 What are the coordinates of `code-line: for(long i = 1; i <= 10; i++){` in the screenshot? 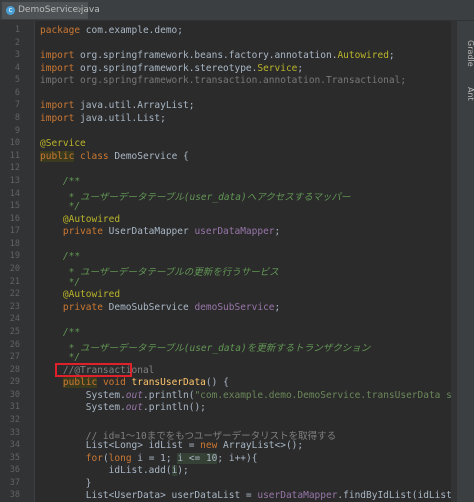 It's located at (149, 458).